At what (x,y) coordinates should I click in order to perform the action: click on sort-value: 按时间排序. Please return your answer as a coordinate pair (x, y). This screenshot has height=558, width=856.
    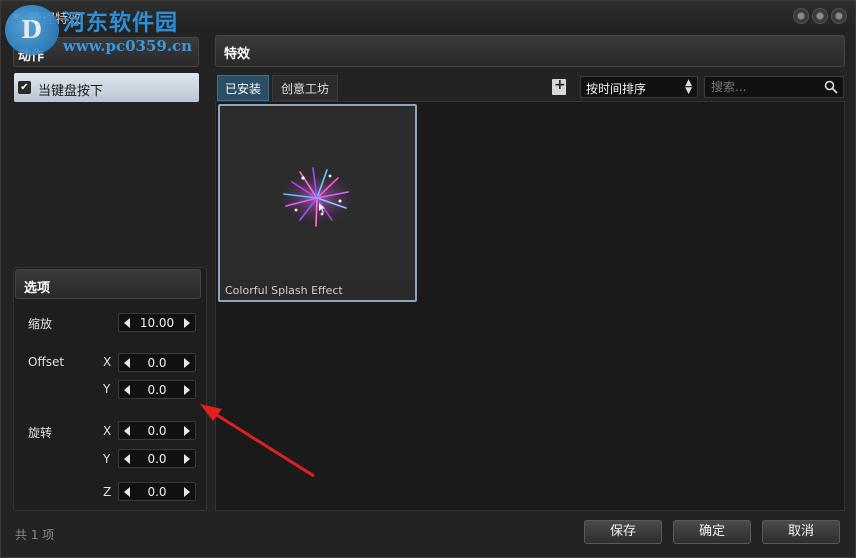
    Looking at the image, I should click on (616, 89).